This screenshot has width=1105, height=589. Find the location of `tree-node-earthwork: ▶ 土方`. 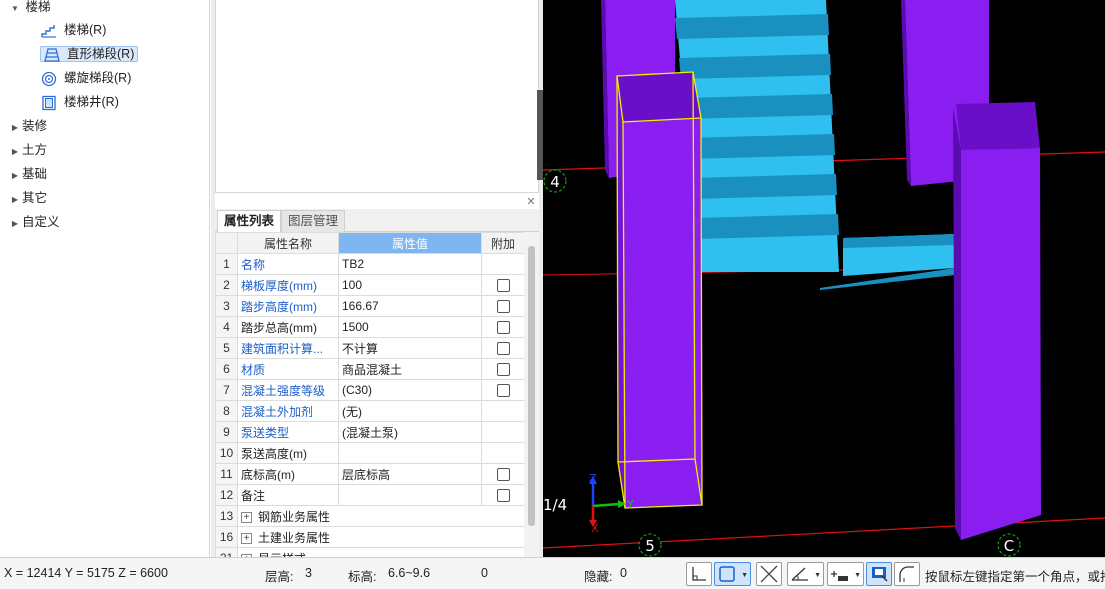

tree-node-earthwork: ▶ 土方 is located at coordinates (23, 150).